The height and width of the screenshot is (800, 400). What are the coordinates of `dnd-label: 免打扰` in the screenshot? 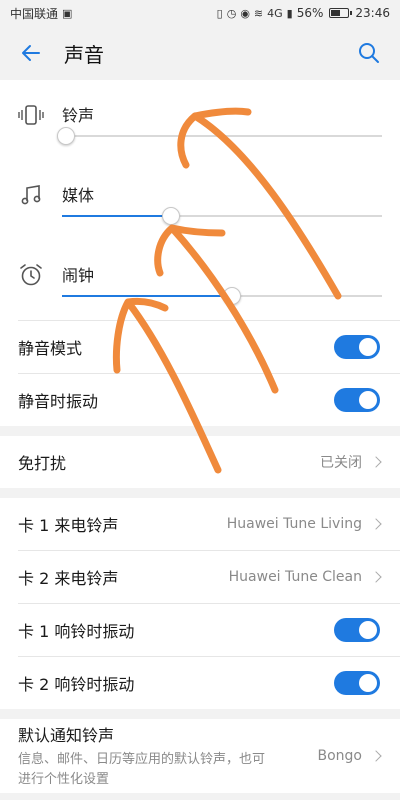 It's located at (42, 463).